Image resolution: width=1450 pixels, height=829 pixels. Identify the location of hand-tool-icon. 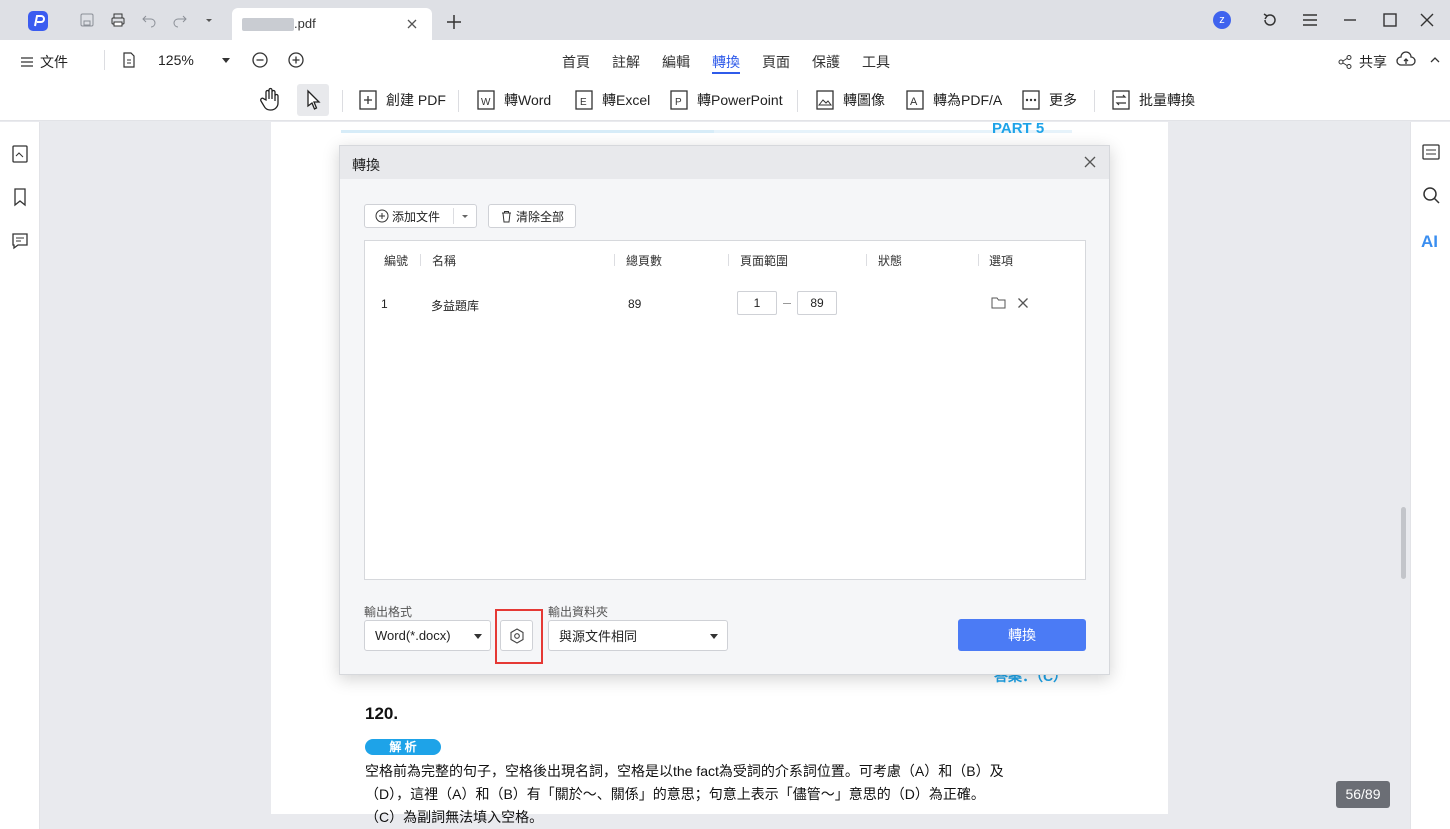
(270, 100).